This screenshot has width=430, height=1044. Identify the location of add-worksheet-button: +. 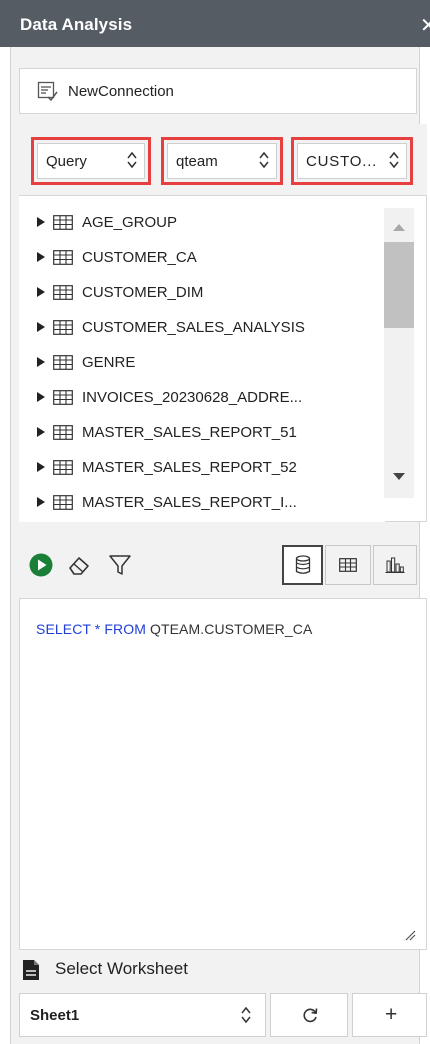
(389, 1015).